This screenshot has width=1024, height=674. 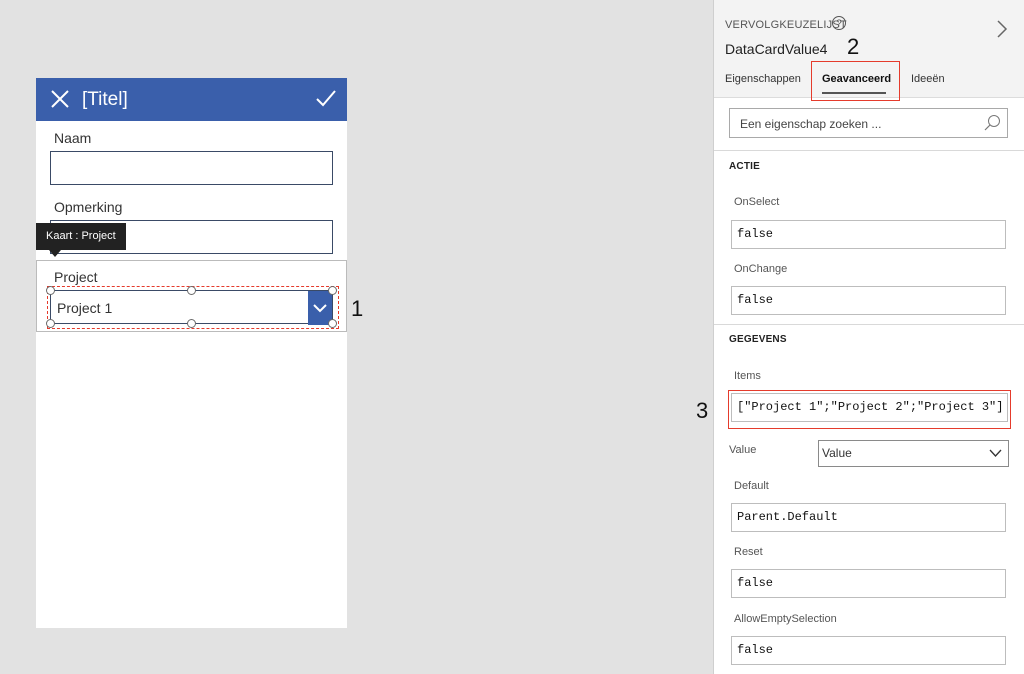 What do you see at coordinates (743, 450) in the screenshot?
I see `value-label: Value` at bounding box center [743, 450].